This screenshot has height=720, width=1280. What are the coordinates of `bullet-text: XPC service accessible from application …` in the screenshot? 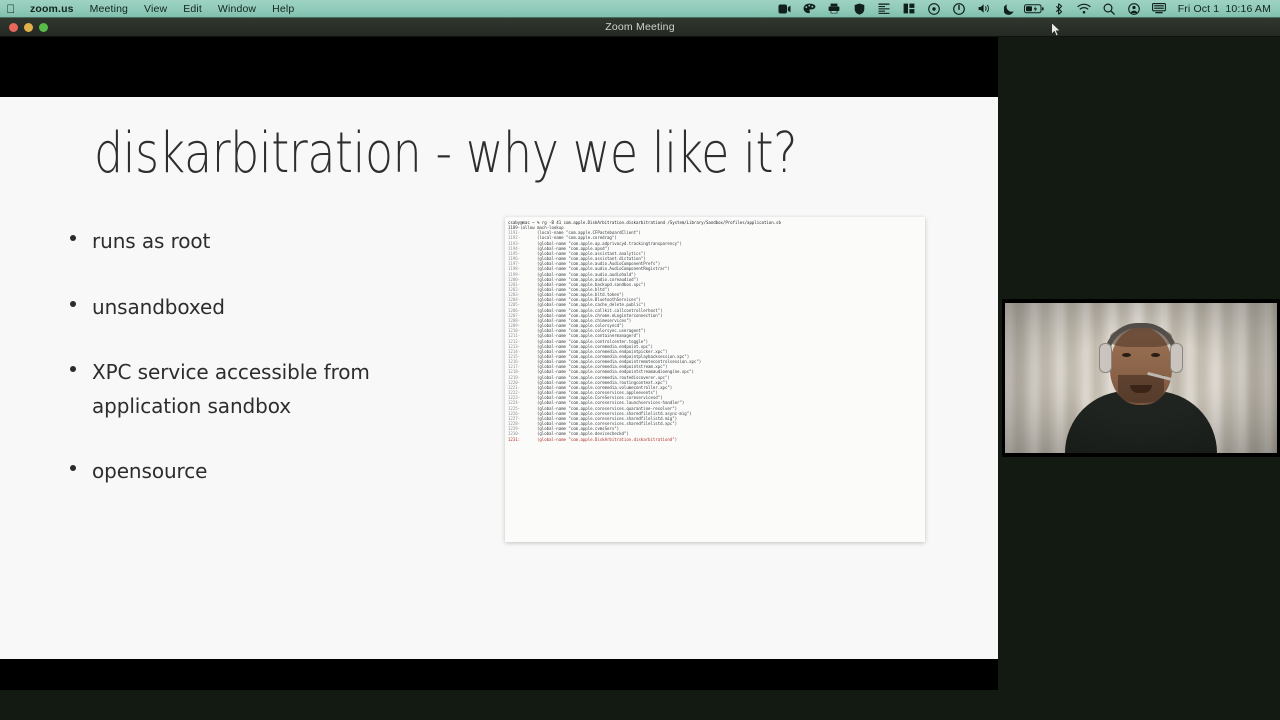 It's located at (231, 389).